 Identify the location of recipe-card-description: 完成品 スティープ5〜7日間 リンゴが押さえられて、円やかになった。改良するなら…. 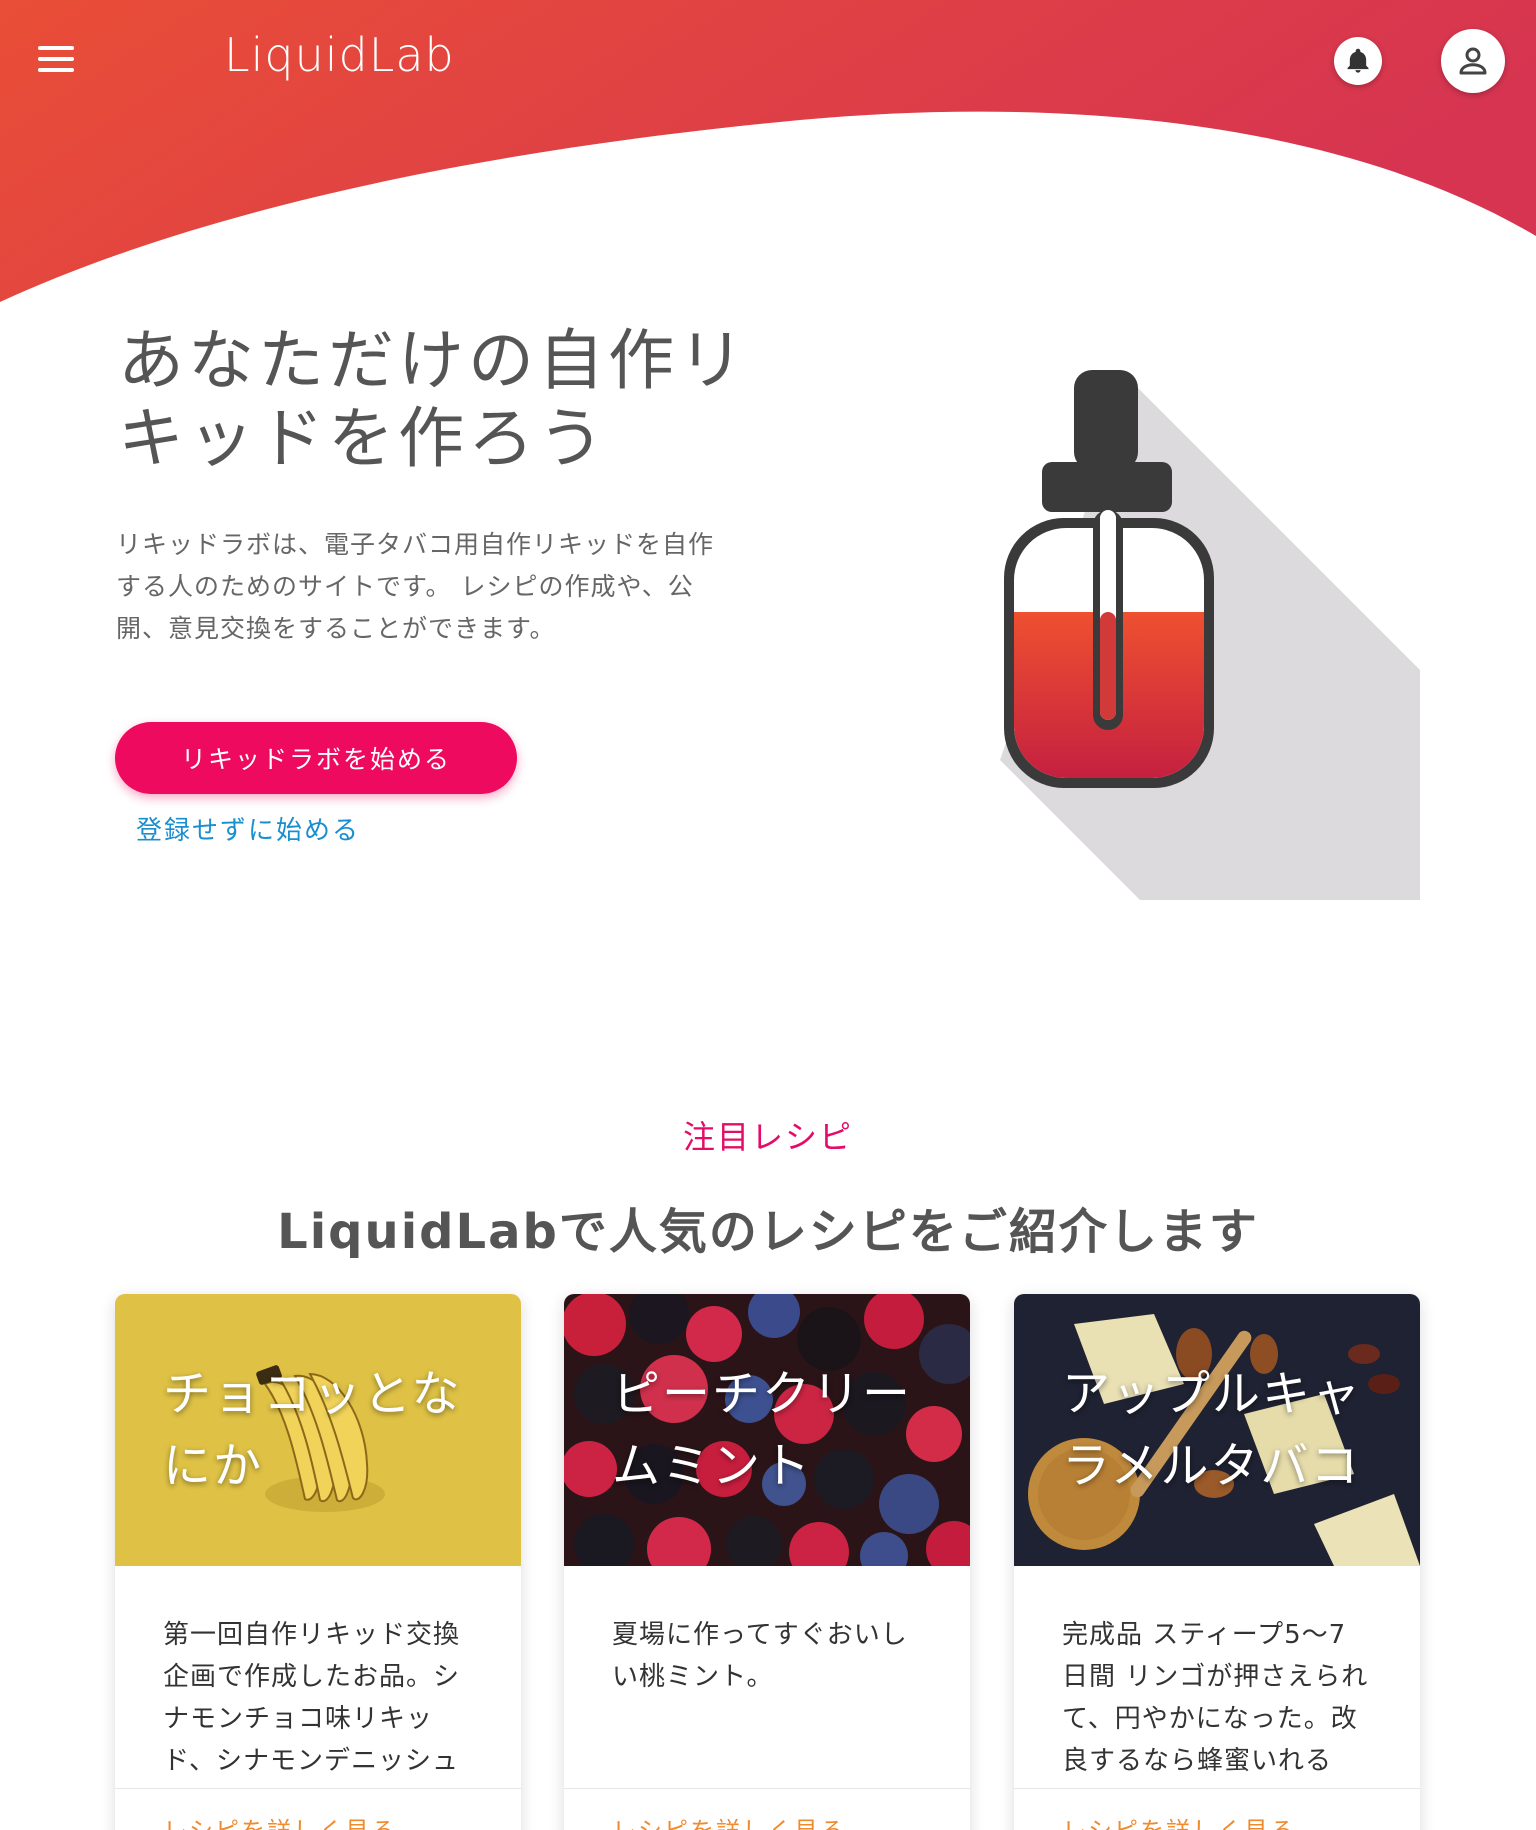
(1215, 1698).